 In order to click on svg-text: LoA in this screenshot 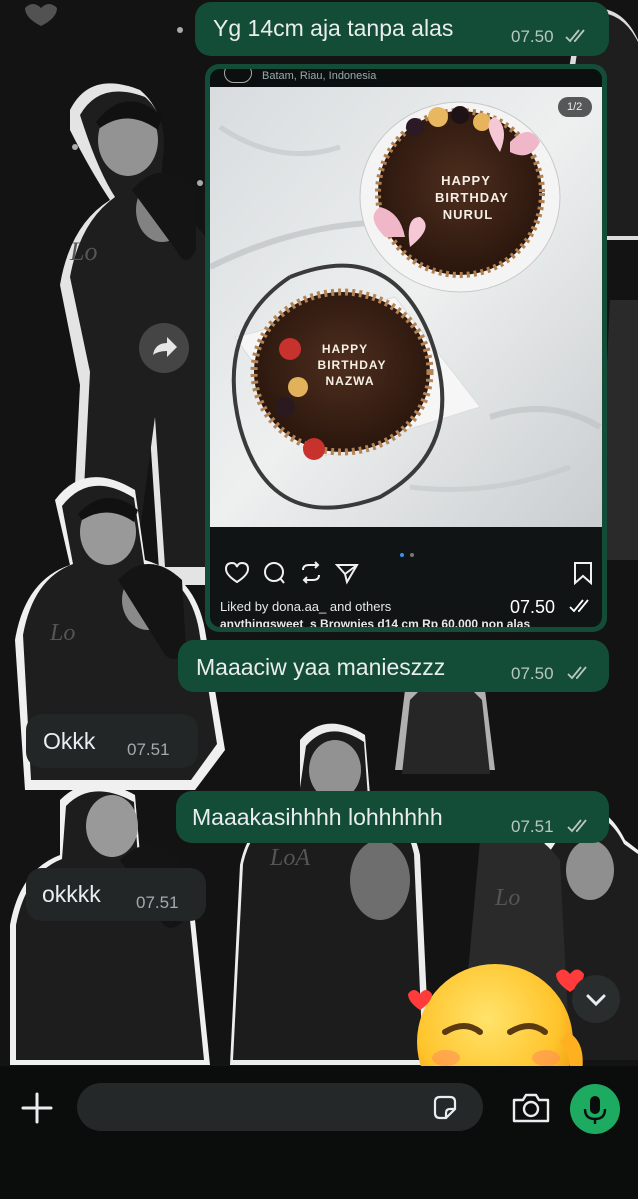, I will do `click(289, 858)`.